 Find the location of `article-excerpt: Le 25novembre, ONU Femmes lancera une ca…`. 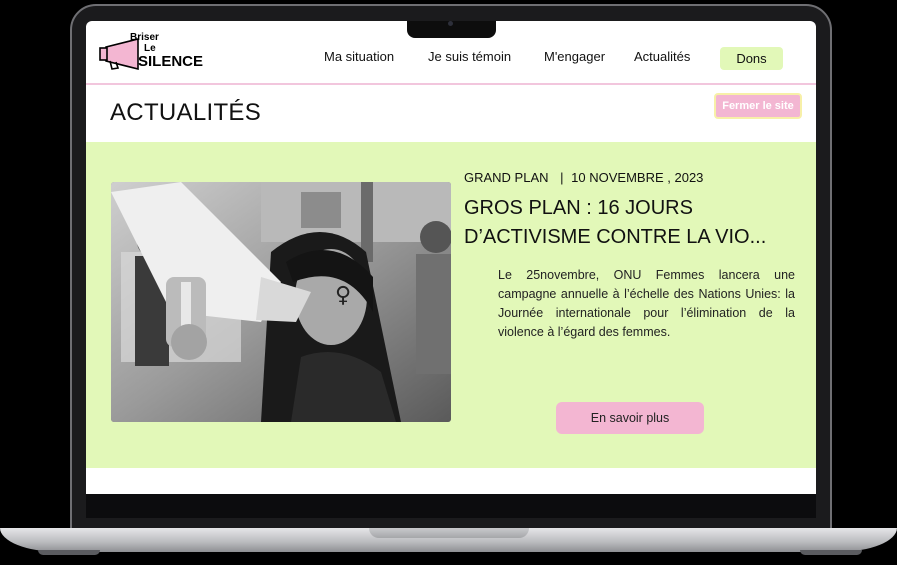

article-excerpt: Le 25novembre, ONU Femmes lancera une ca… is located at coordinates (646, 303).